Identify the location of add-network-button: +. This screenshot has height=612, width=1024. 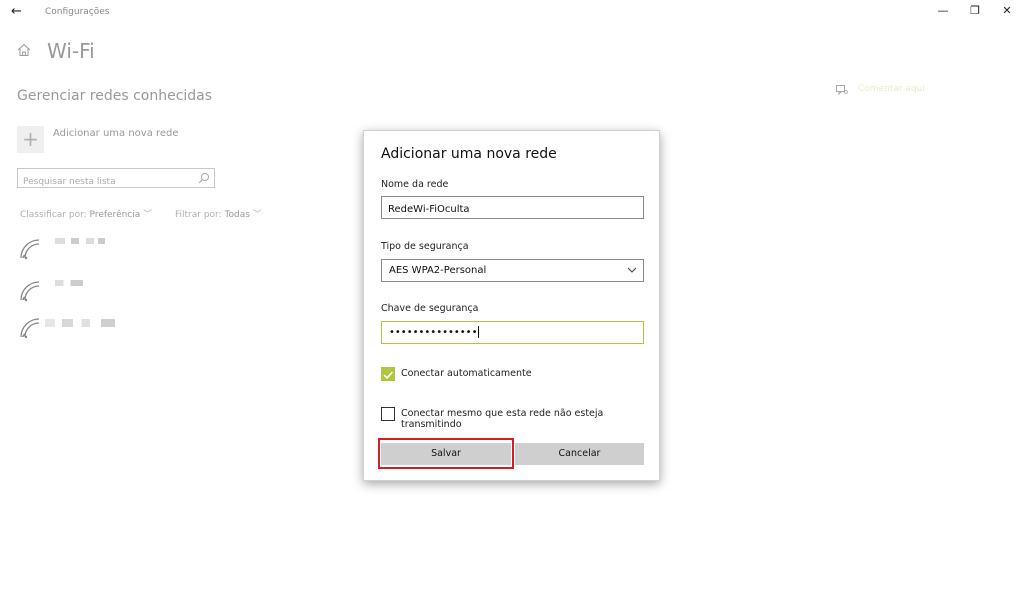
(30, 139).